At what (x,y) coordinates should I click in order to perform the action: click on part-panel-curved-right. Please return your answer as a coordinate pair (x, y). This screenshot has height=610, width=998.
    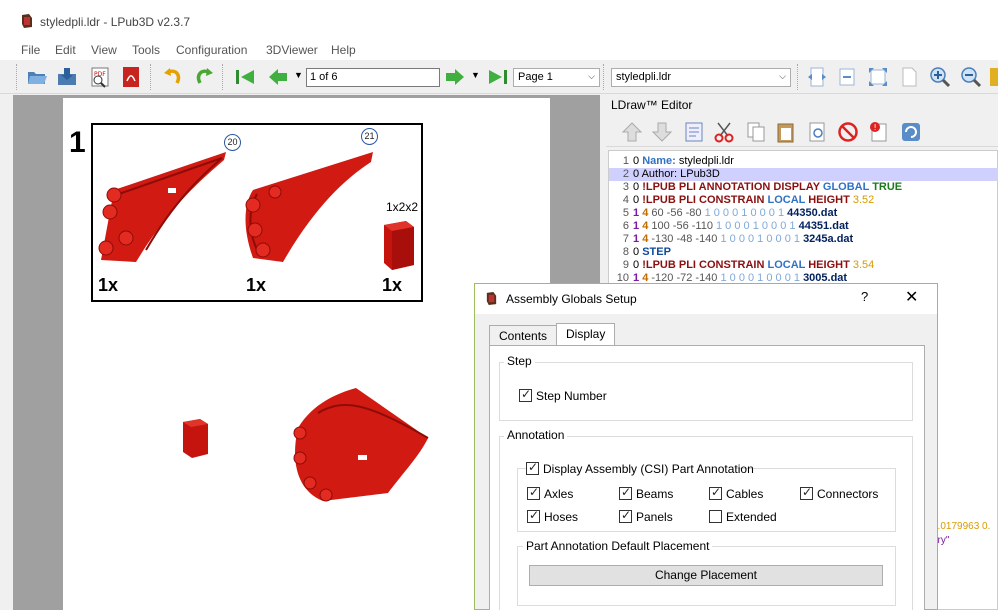
    Looking at the image, I should click on (313, 207).